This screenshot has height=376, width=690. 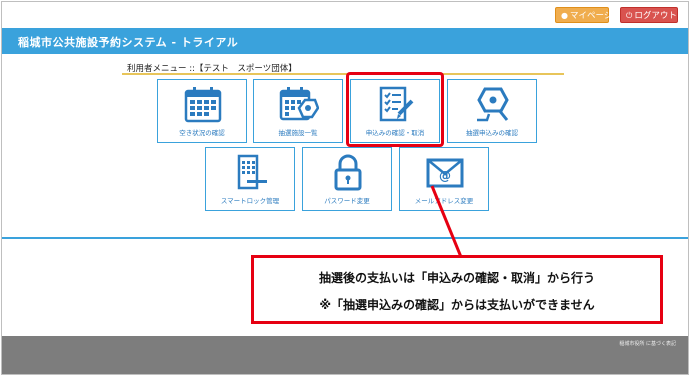 What do you see at coordinates (457, 305) in the screenshot?
I see `callout-line-2: ※「抽選申込みの確認」からは支払いができません` at bounding box center [457, 305].